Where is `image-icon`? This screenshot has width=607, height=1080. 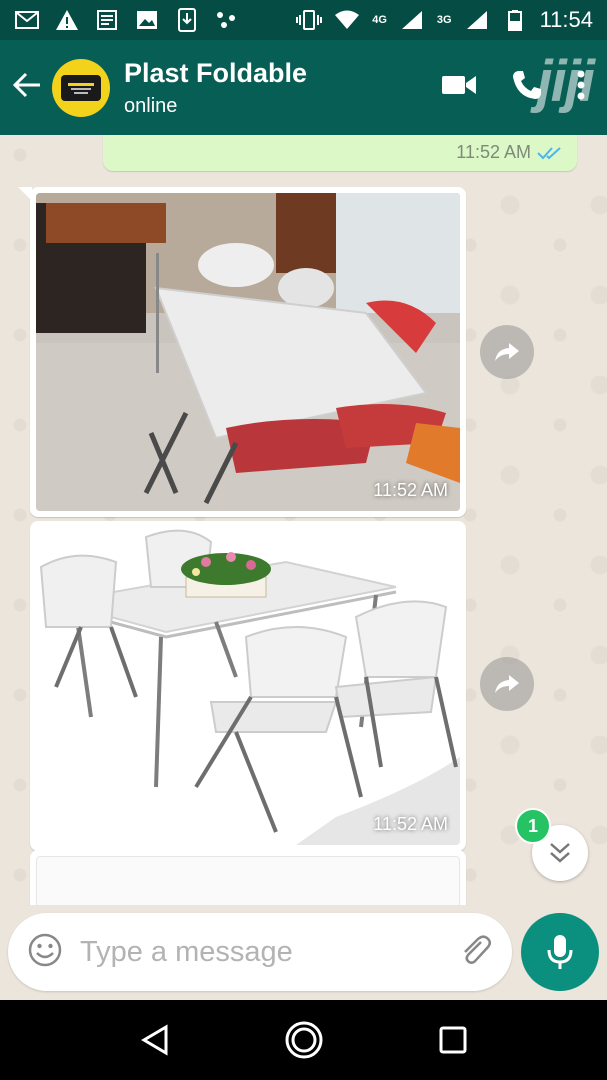 image-icon is located at coordinates (147, 20).